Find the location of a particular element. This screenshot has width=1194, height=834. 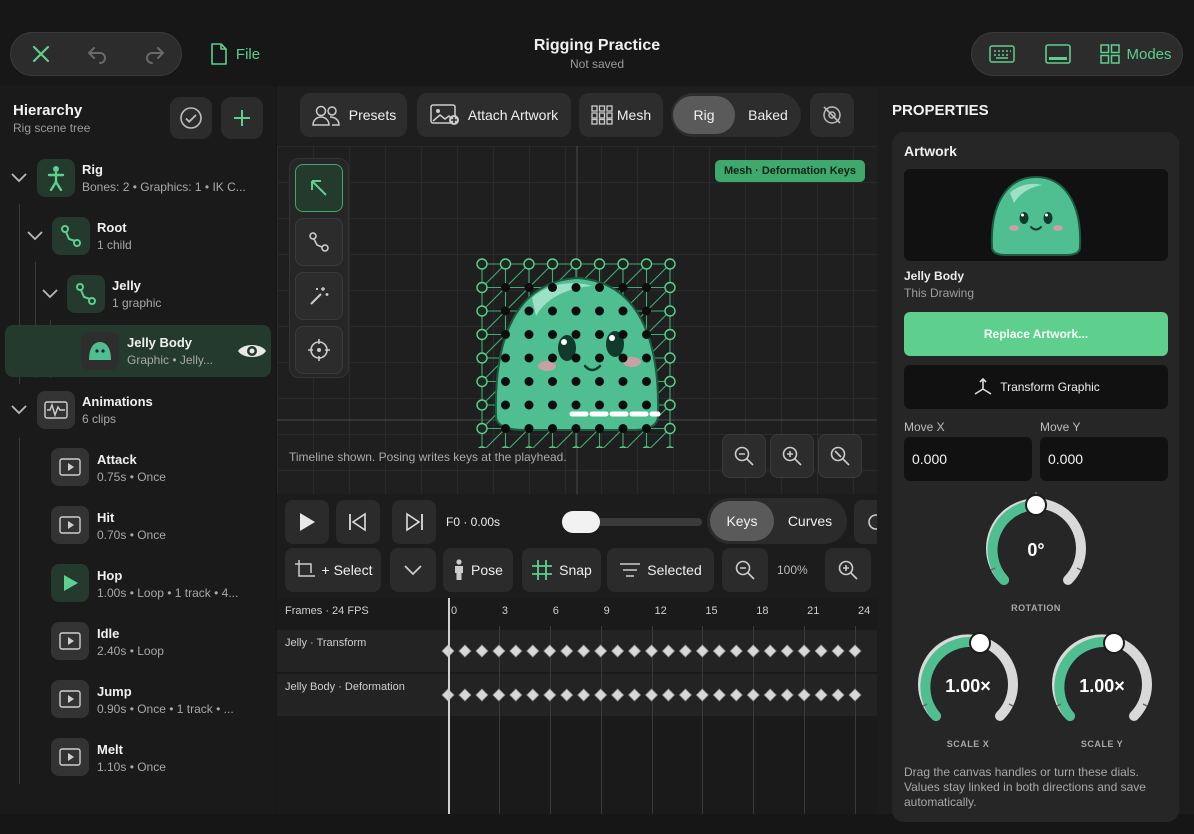

move-y-field: 0.000 is located at coordinates (1104, 459).